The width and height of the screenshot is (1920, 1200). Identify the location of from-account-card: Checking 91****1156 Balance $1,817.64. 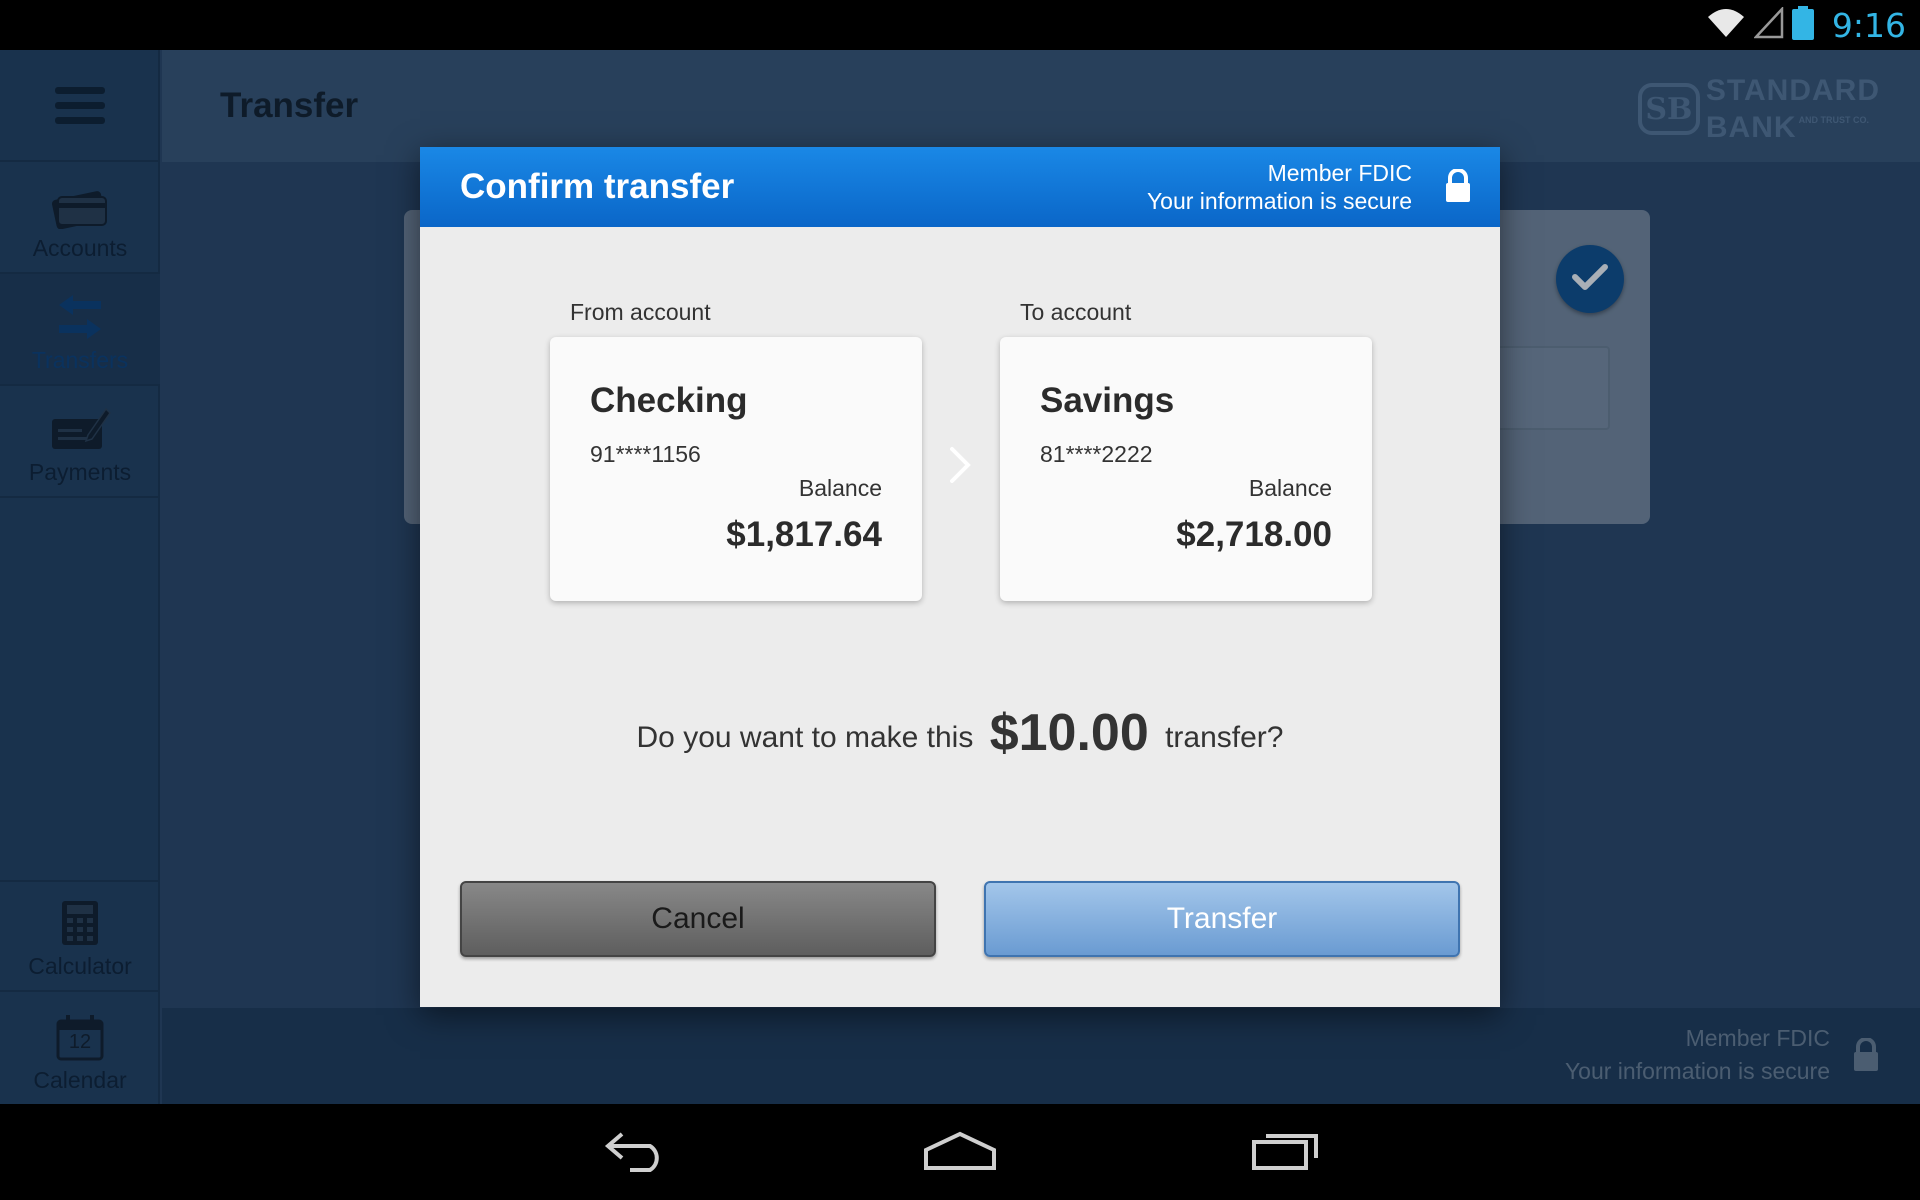
(736, 469).